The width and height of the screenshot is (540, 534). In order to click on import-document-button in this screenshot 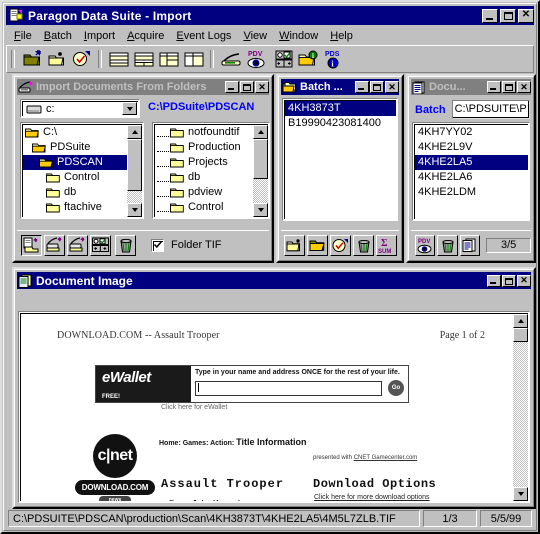, I will do `click(31, 245)`.